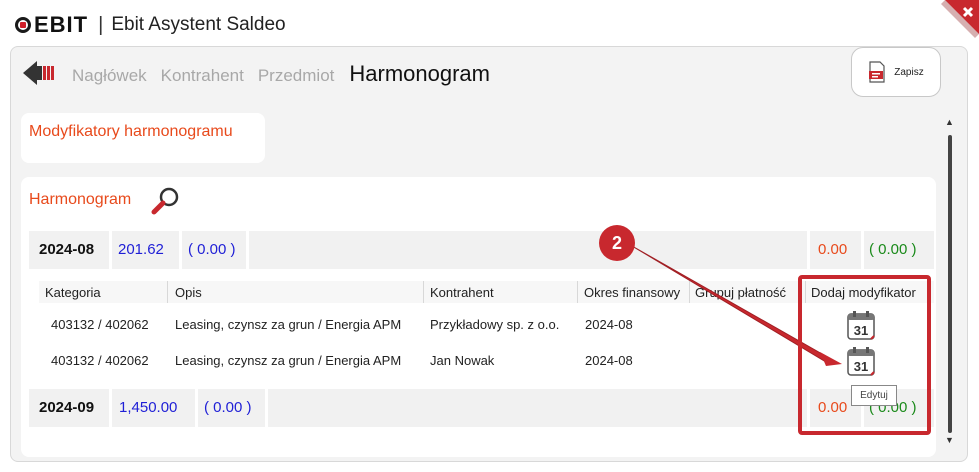  Describe the element at coordinates (419, 73) in the screenshot. I see `step-harmonogram: Harmonogram` at that location.